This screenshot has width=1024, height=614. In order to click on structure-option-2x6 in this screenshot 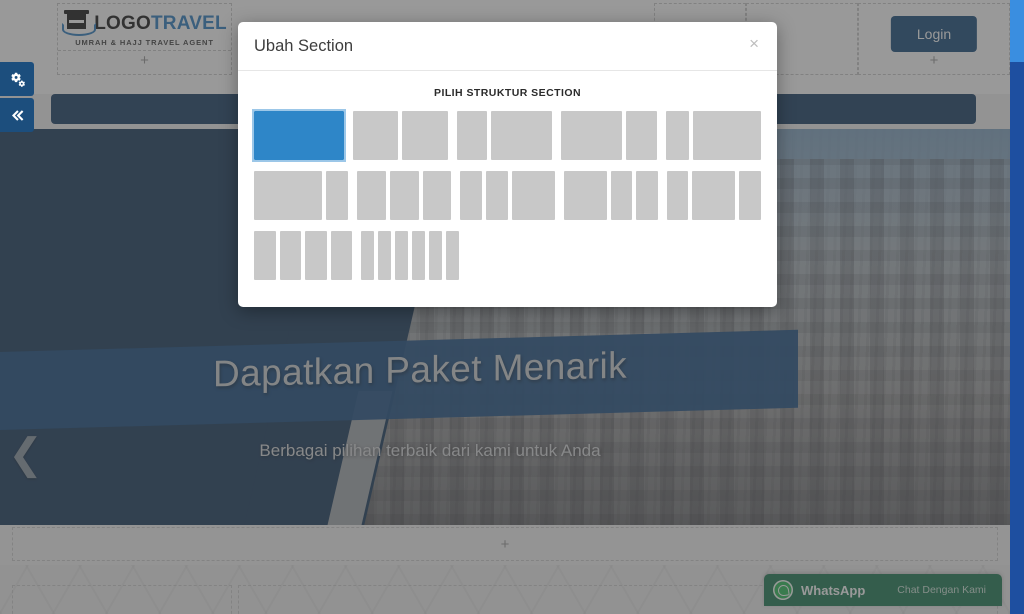, I will do `click(410, 255)`.